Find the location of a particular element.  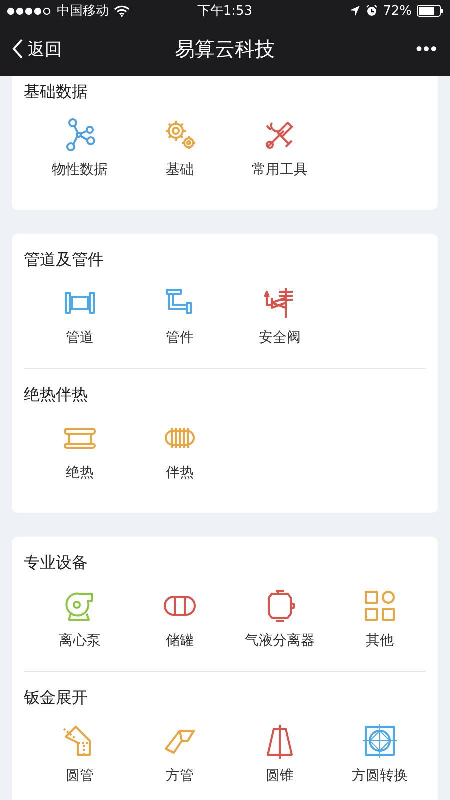

section-title: 管道及管件 is located at coordinates (64, 260).